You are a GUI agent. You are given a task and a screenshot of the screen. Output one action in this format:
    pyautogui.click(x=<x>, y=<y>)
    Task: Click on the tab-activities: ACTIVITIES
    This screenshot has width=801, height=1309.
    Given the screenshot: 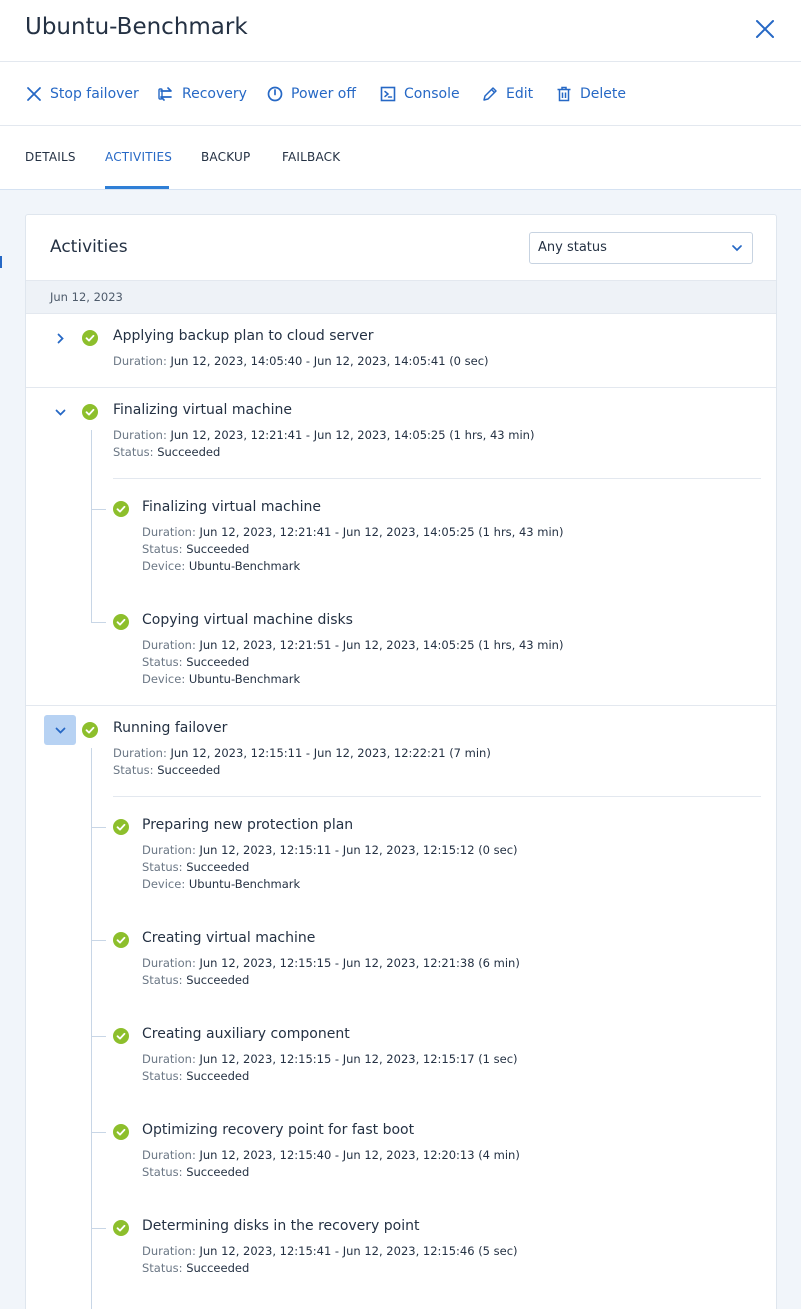 What is the action you would take?
    pyautogui.click(x=138, y=157)
    